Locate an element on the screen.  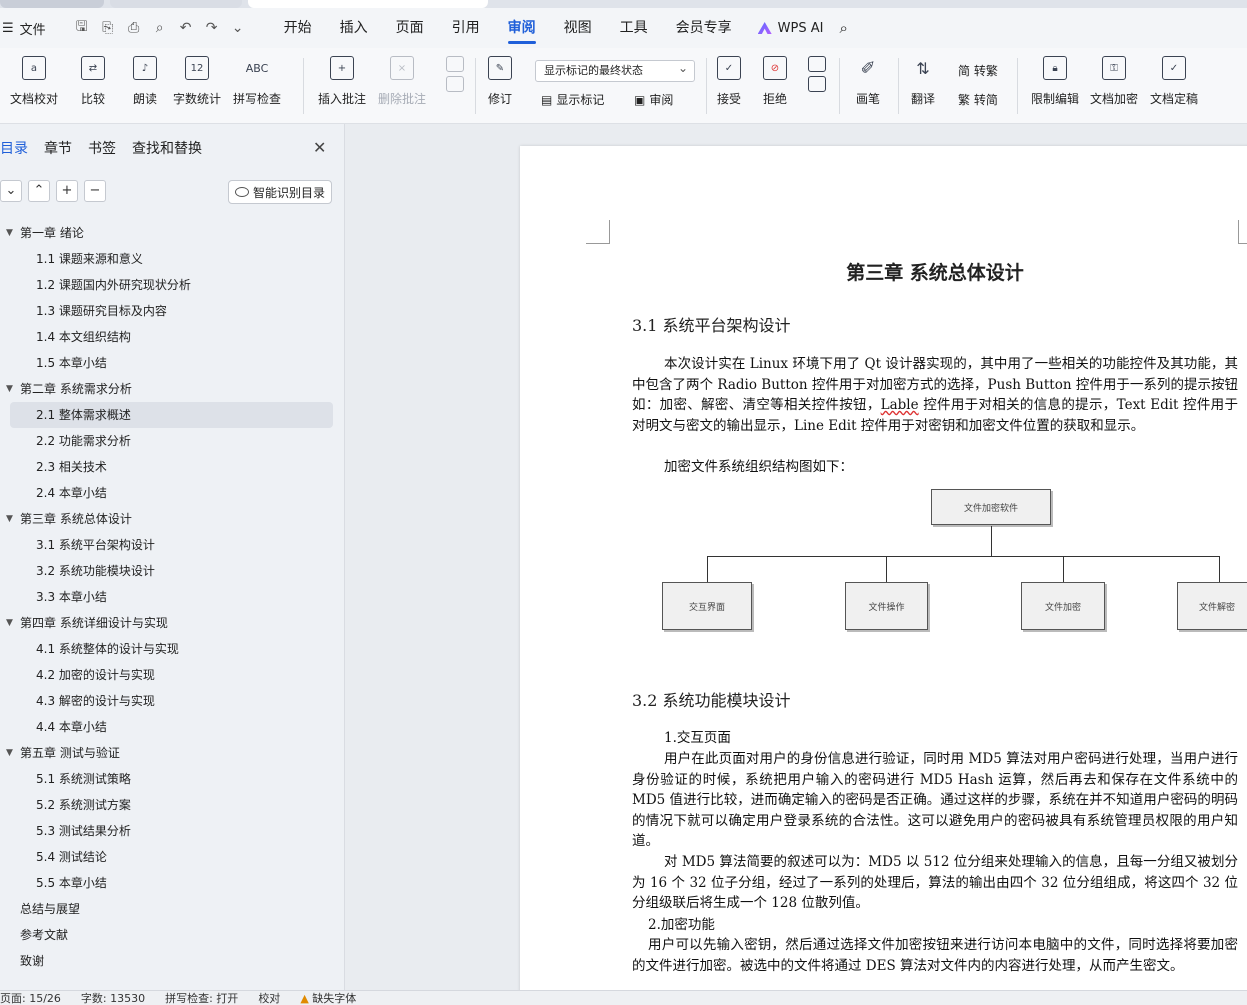
prev-comment-button is located at coordinates (455, 79).